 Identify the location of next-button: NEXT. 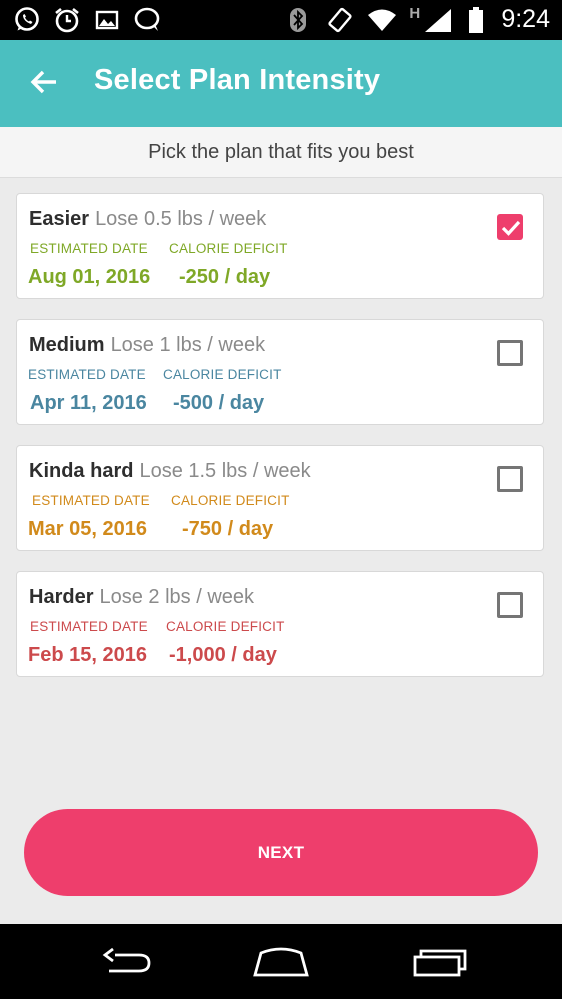
(281, 852).